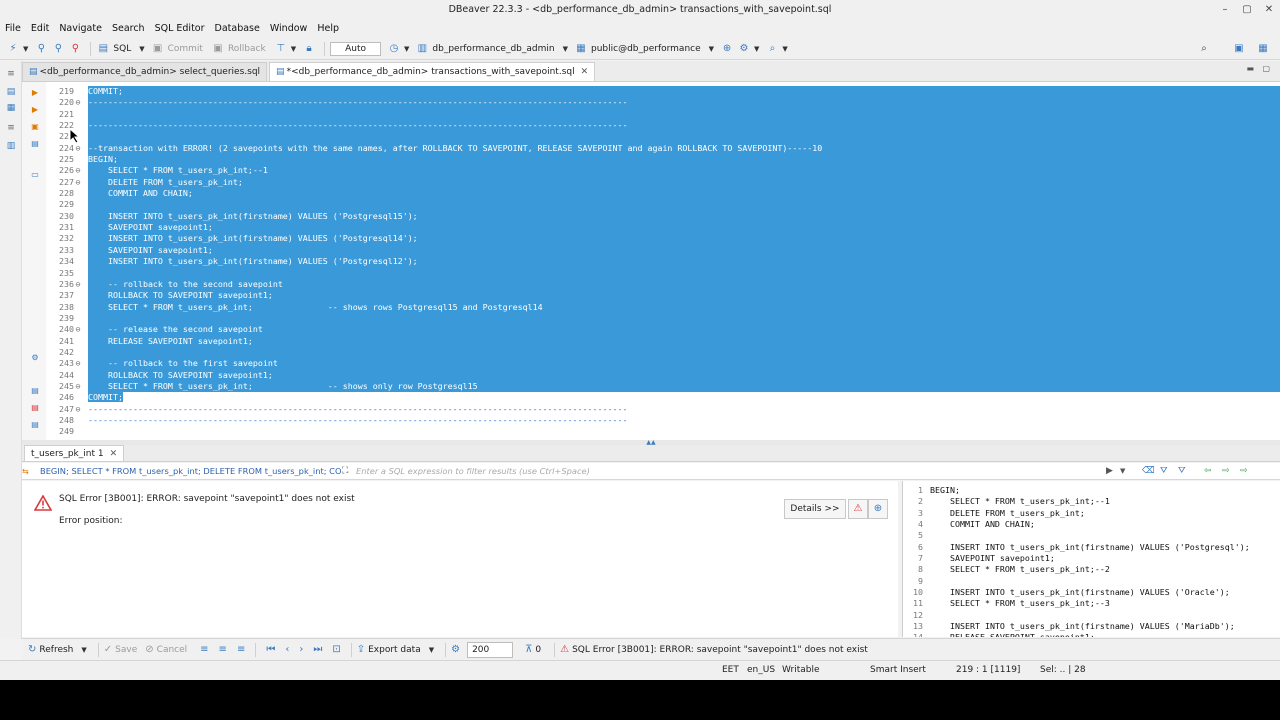 Image resolution: width=1280 pixels, height=720 pixels. I want to click on export-data-button: Export data, so click(394, 650).